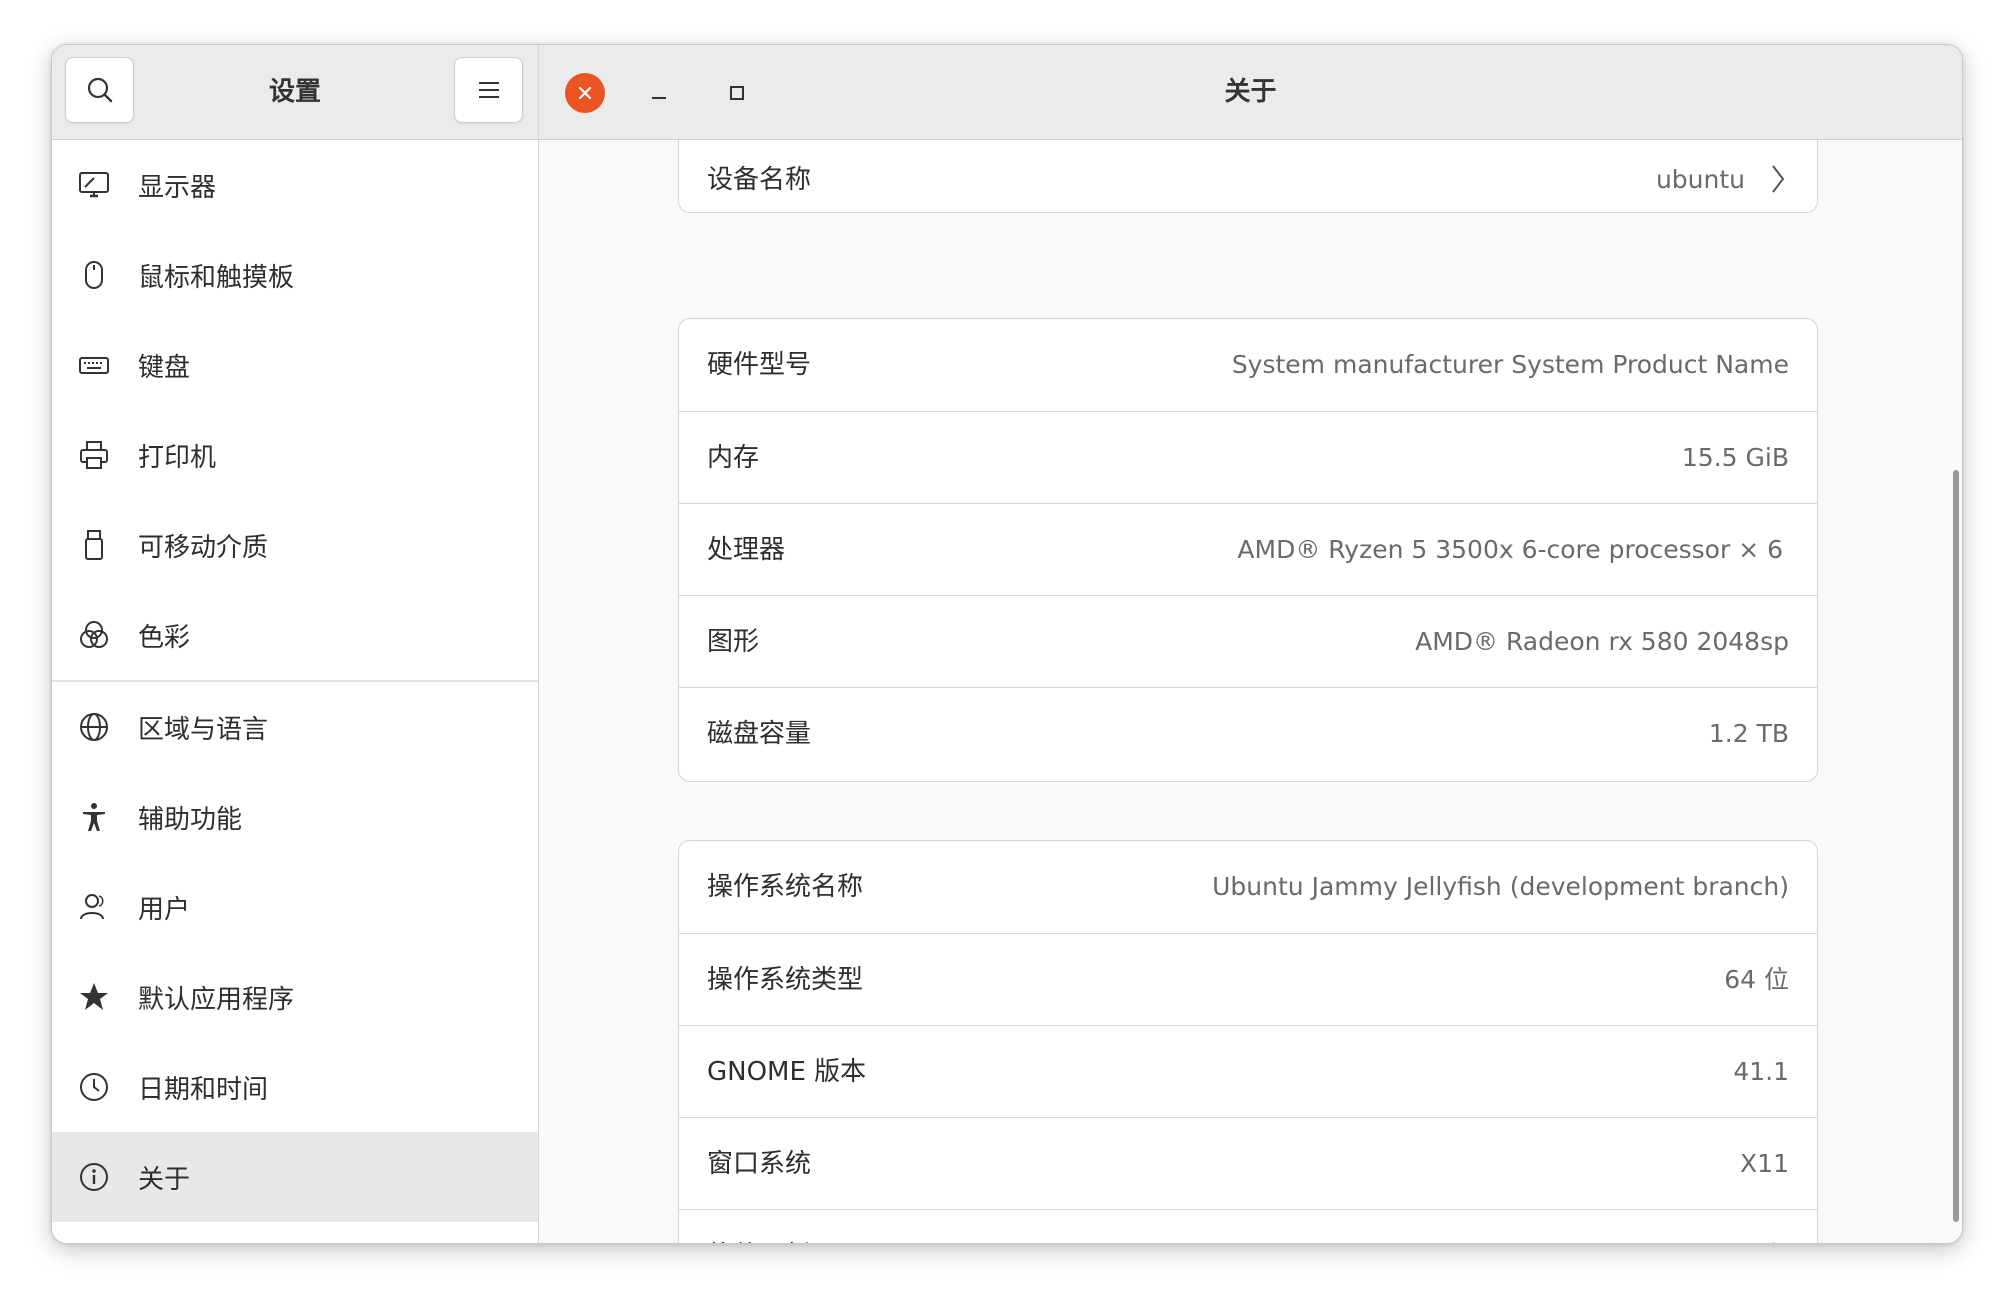 The image size is (2010, 1298). Describe the element at coordinates (94, 1087) in the screenshot. I see `clock-icon` at that location.